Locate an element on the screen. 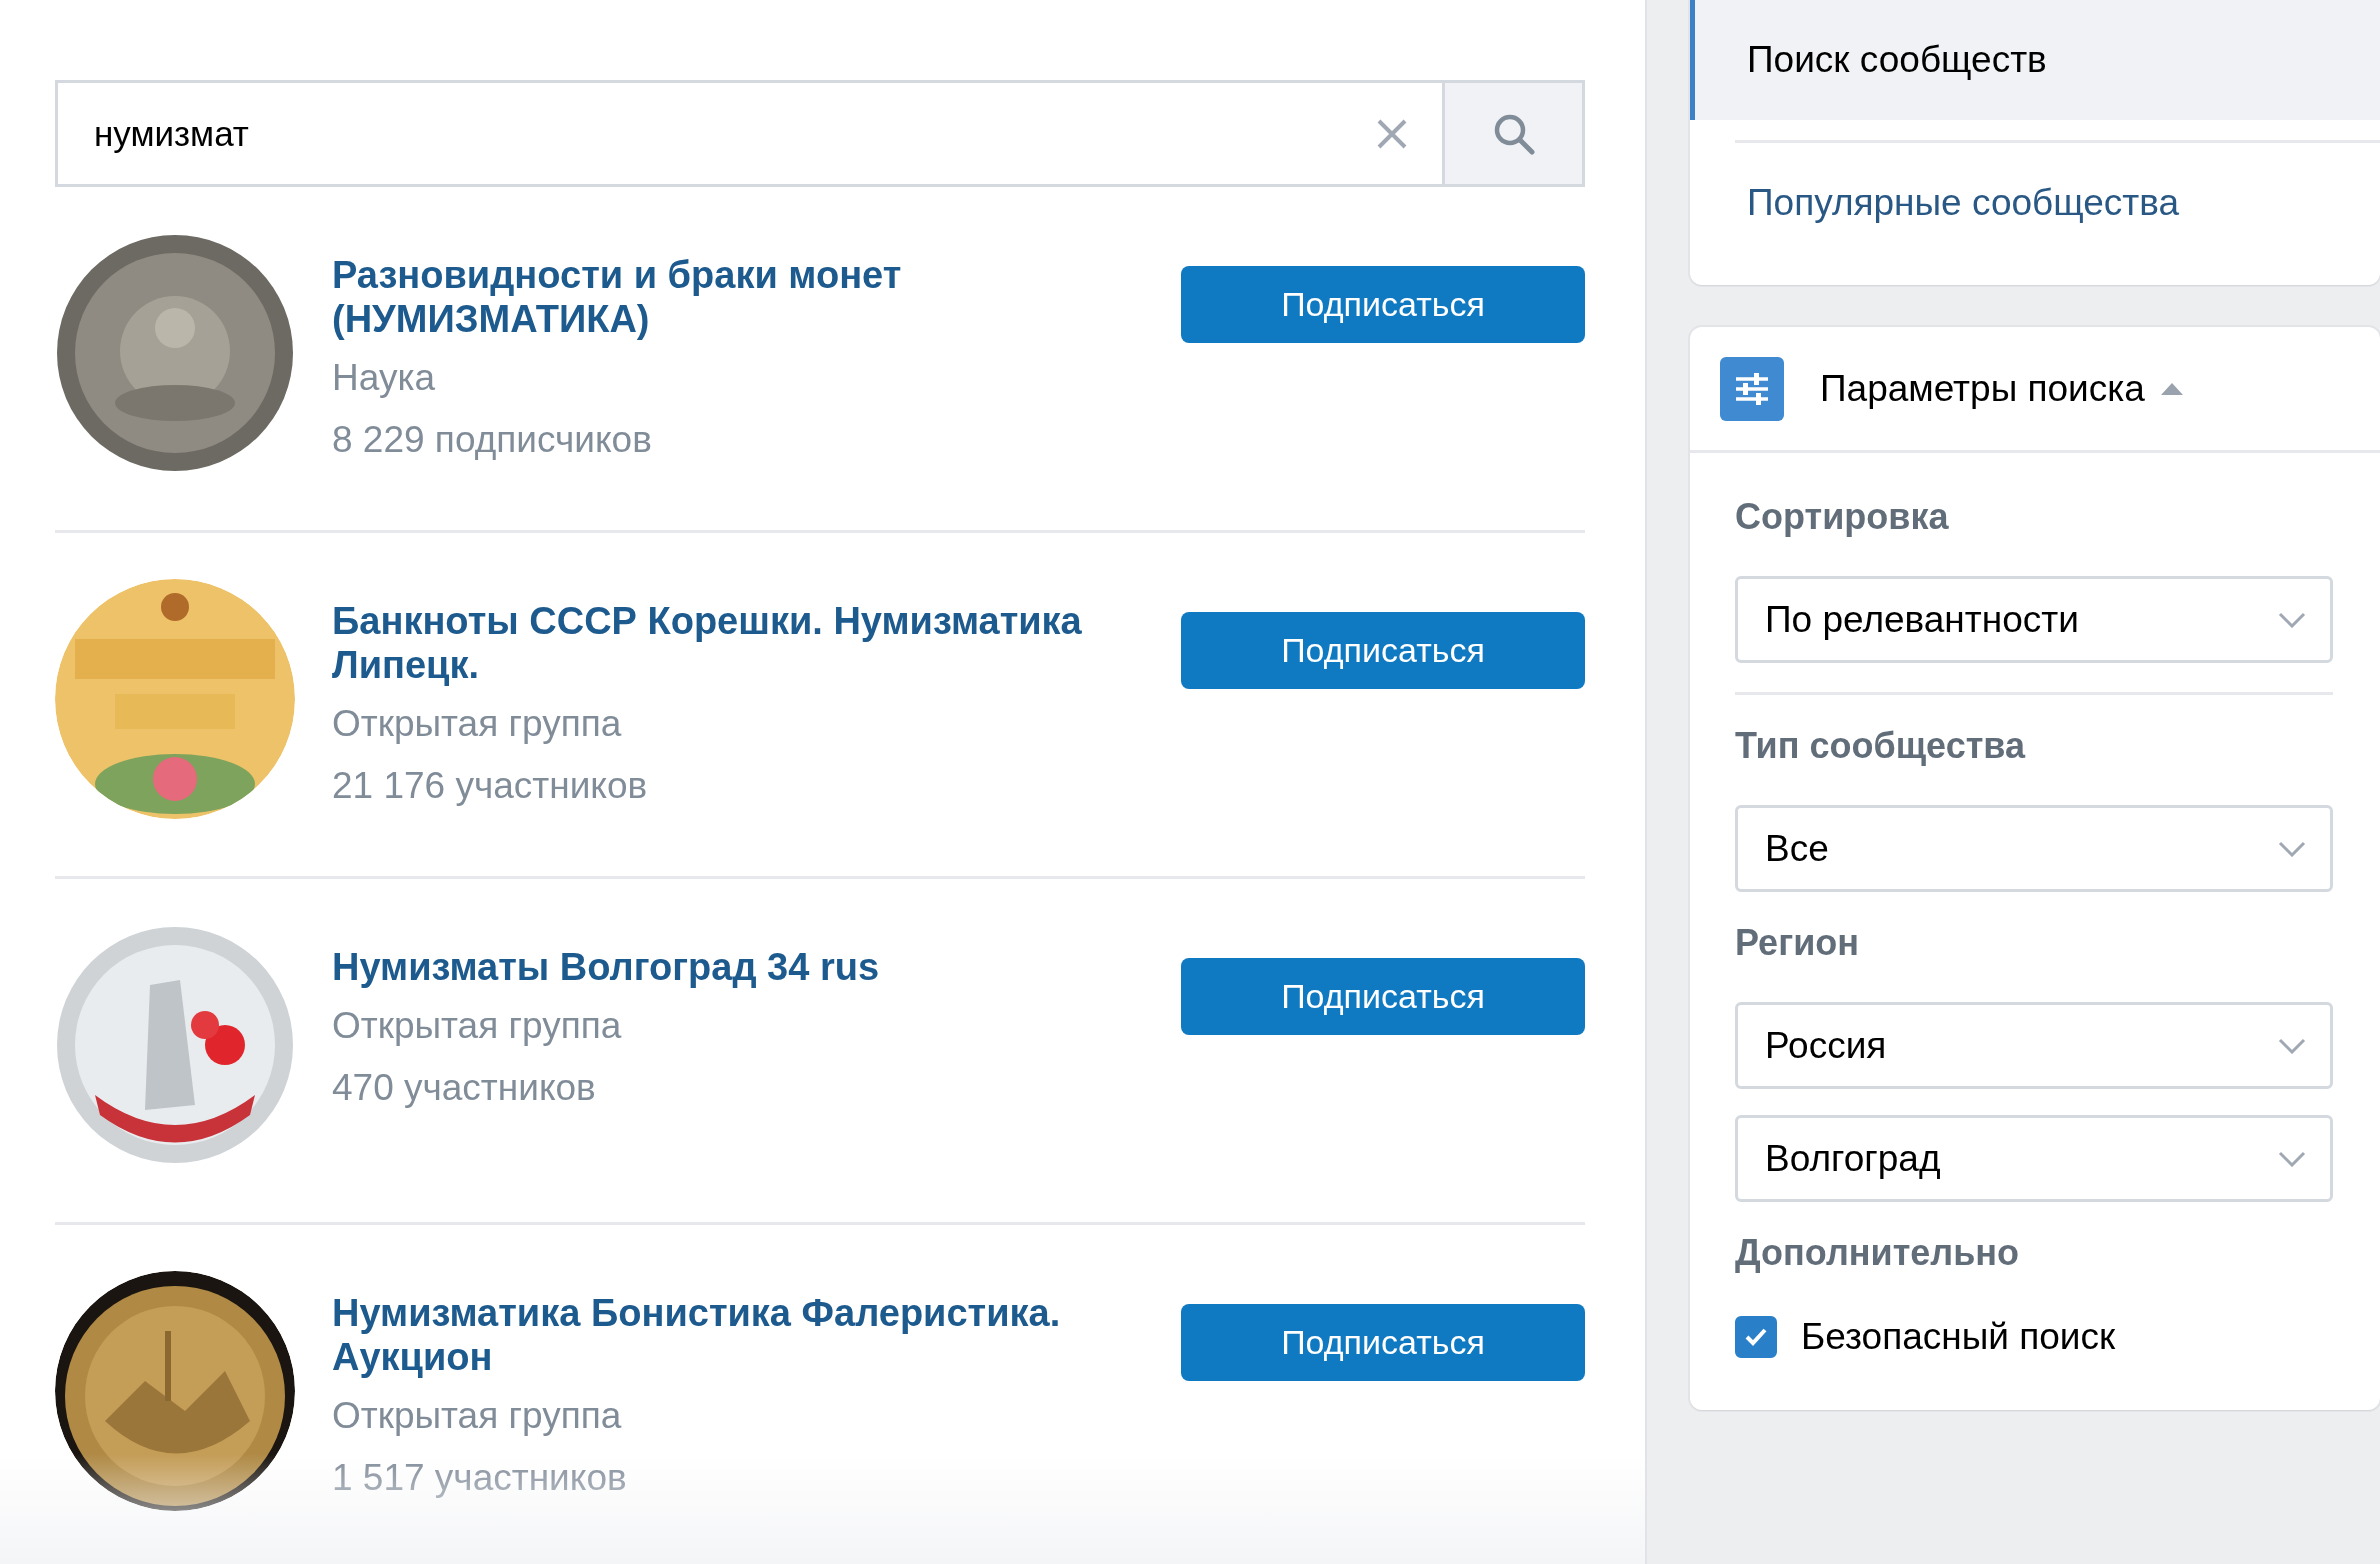  section-label: Дополнительно is located at coordinates (1878, 1253).